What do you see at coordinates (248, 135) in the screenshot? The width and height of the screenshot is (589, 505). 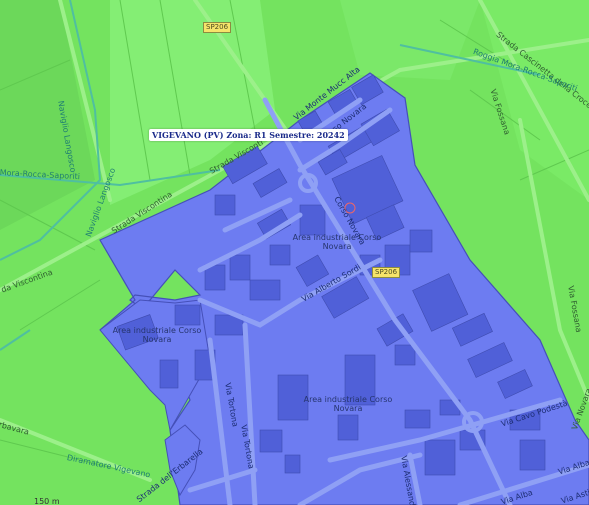 I see `zone-info-label: VIGEVANO (PV) Zona: R1 Semestre: 20242` at bounding box center [248, 135].